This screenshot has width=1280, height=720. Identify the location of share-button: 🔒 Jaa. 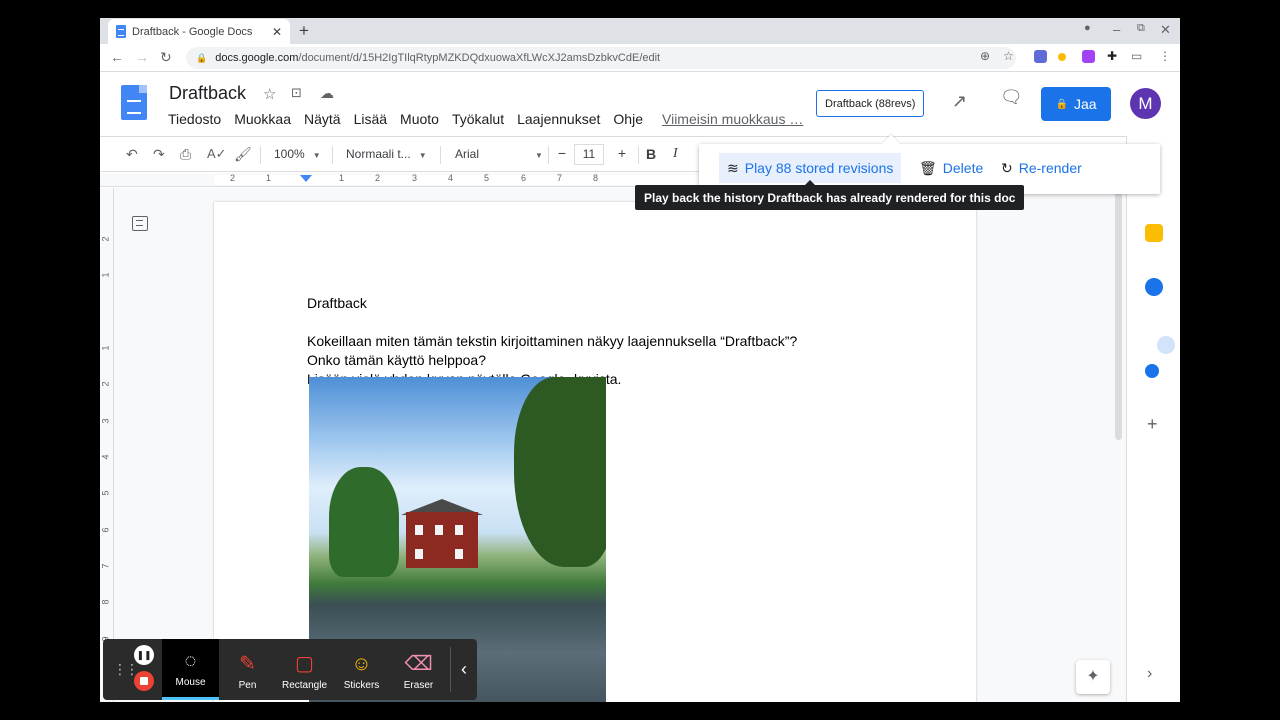
(1076, 104).